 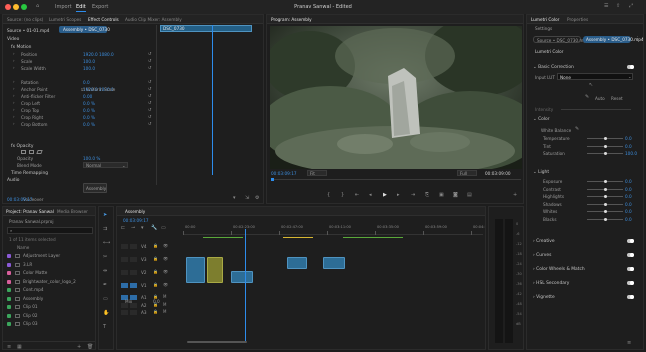 What do you see at coordinates (631, 6) in the screenshot?
I see `fullscreen-icon: ⤢` at bounding box center [631, 6].